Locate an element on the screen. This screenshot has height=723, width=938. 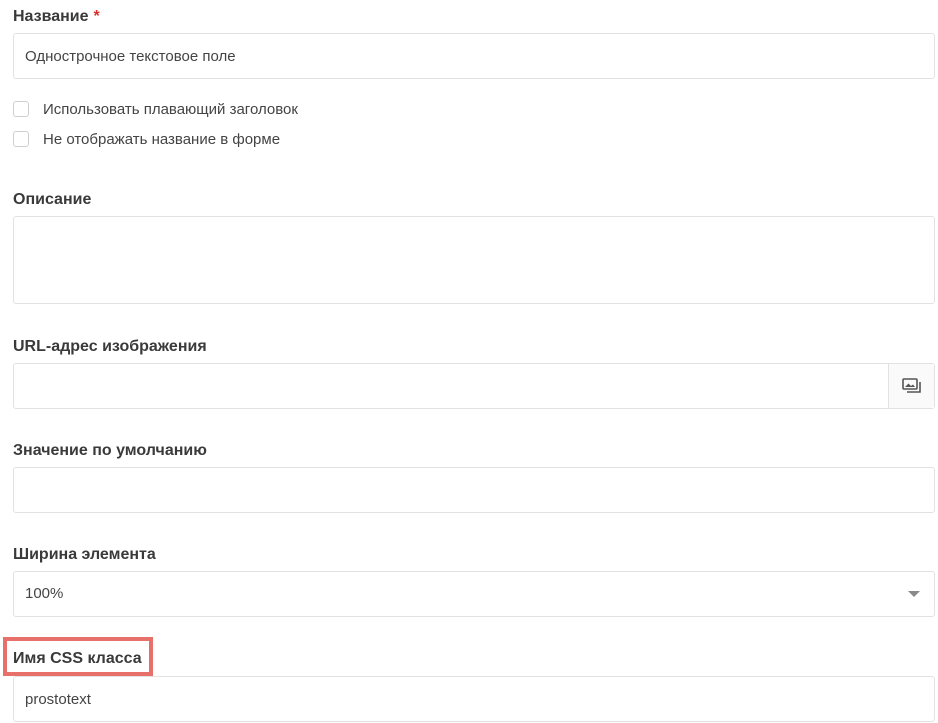
image-picker-button is located at coordinates (911, 386).